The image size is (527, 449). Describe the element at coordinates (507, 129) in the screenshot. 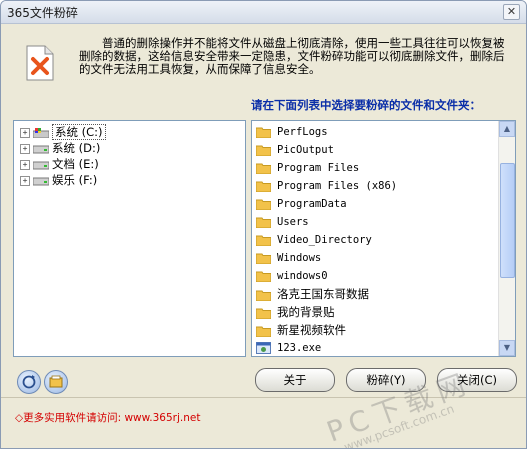

I see `scroll-up-icon: ▲` at that location.